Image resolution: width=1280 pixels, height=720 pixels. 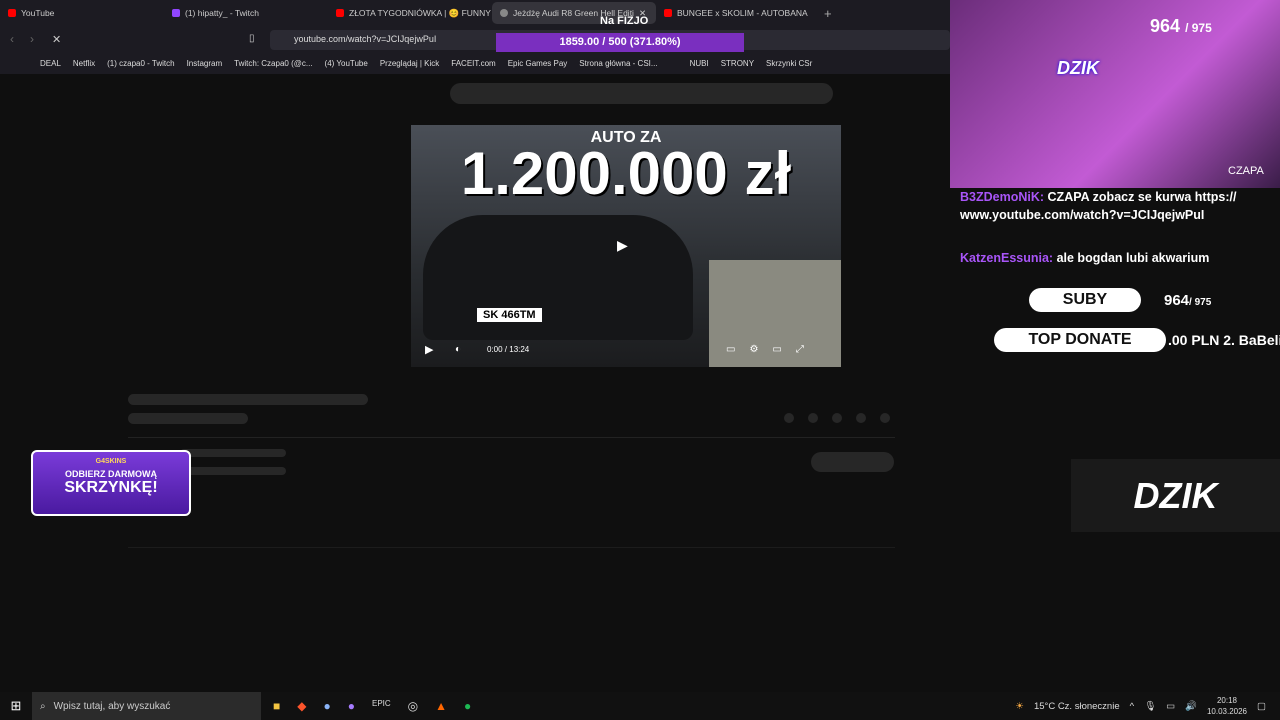 What do you see at coordinates (622, 245) in the screenshot?
I see `play-icon: ▶` at bounding box center [622, 245].